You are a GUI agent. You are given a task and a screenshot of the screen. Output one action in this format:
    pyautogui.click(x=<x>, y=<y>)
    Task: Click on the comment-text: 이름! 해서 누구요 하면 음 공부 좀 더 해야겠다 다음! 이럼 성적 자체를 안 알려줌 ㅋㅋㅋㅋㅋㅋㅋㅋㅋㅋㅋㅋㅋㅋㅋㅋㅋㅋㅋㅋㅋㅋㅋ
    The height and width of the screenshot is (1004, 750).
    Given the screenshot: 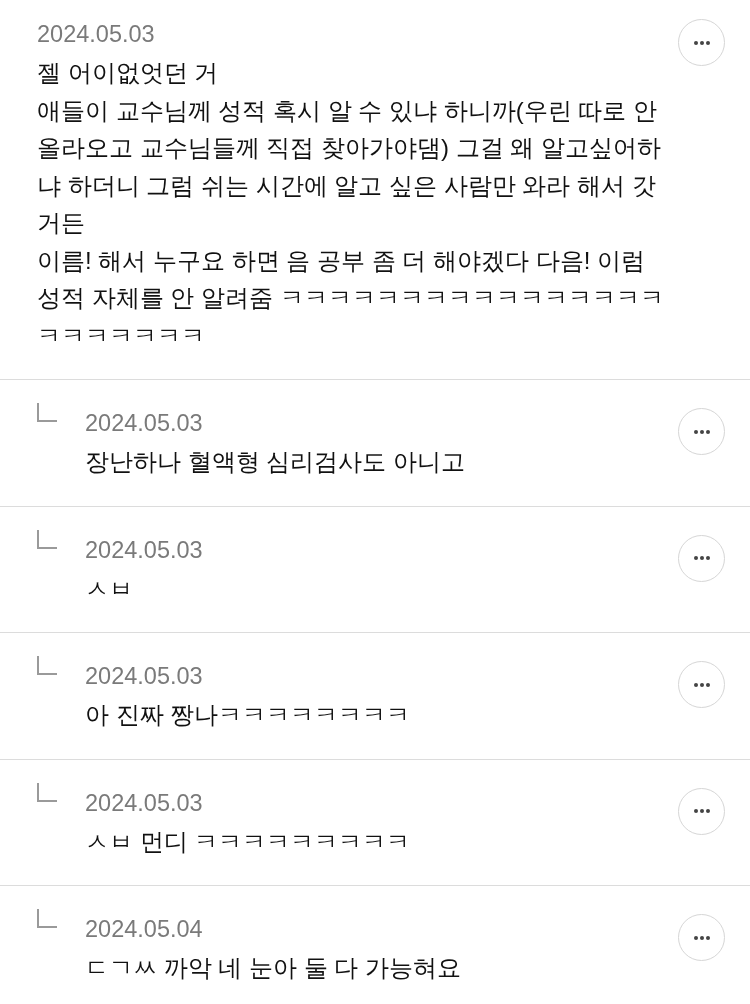 What is the action you would take?
    pyautogui.click(x=351, y=298)
    